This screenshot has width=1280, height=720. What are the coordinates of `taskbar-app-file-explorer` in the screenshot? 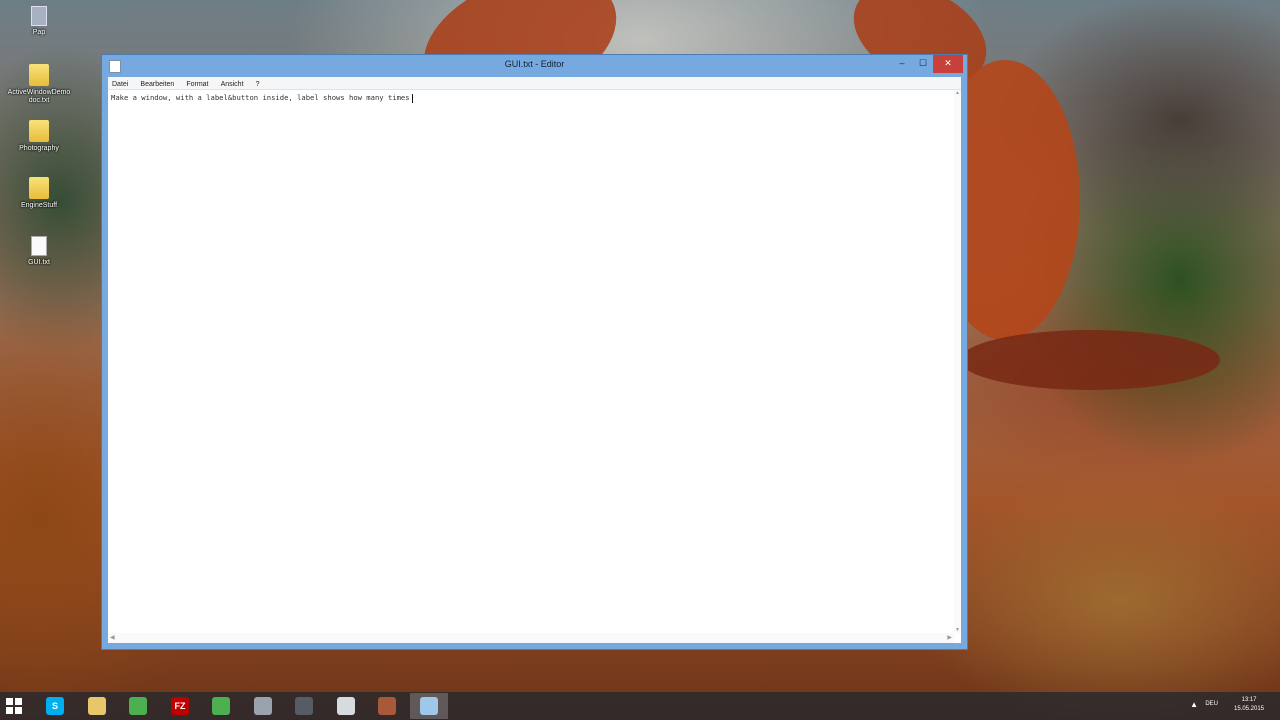 It's located at (97, 706).